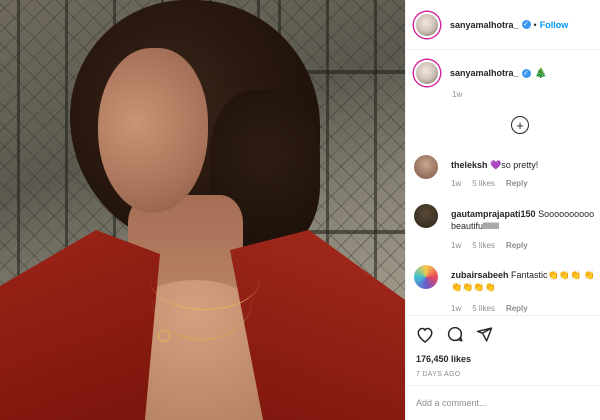 This screenshot has width=600, height=420. Describe the element at coordinates (153, 130) in the screenshot. I see `face` at that location.